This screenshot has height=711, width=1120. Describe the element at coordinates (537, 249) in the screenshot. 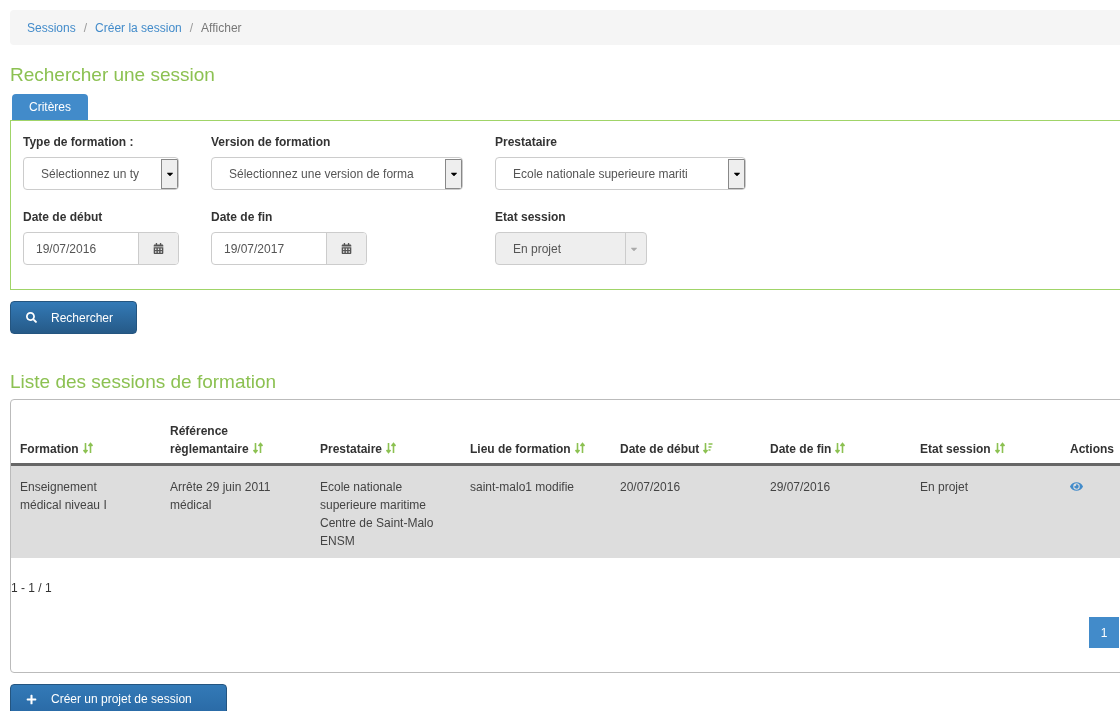

I see `select-value: En projet` at that location.